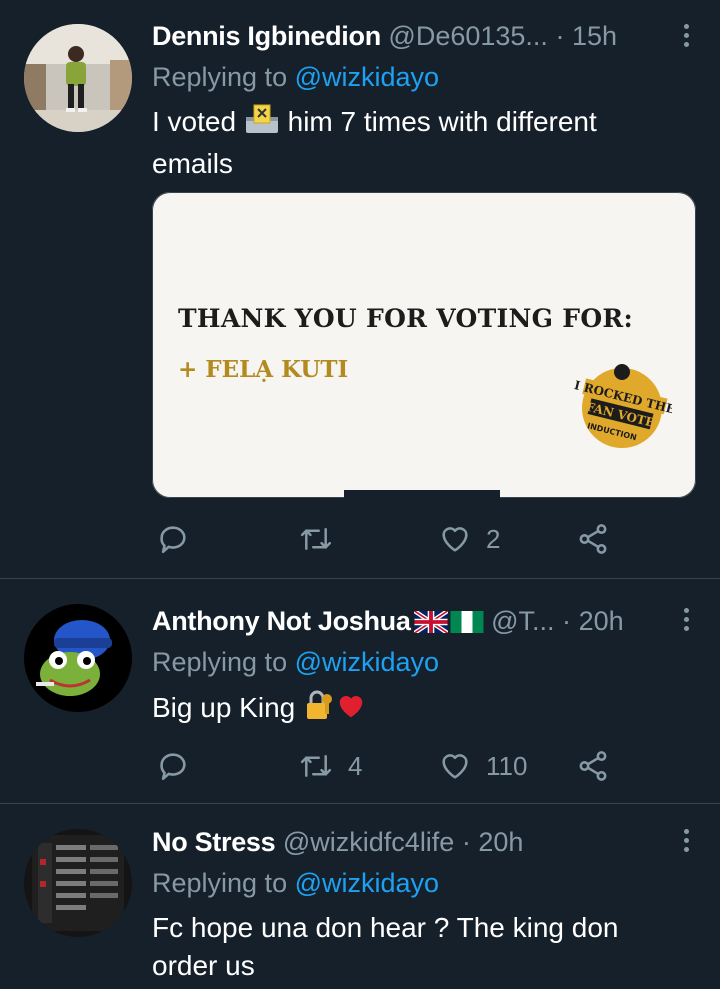  Describe the element at coordinates (224, 707) in the screenshot. I see `tweet-text-part: Big up King` at that location.